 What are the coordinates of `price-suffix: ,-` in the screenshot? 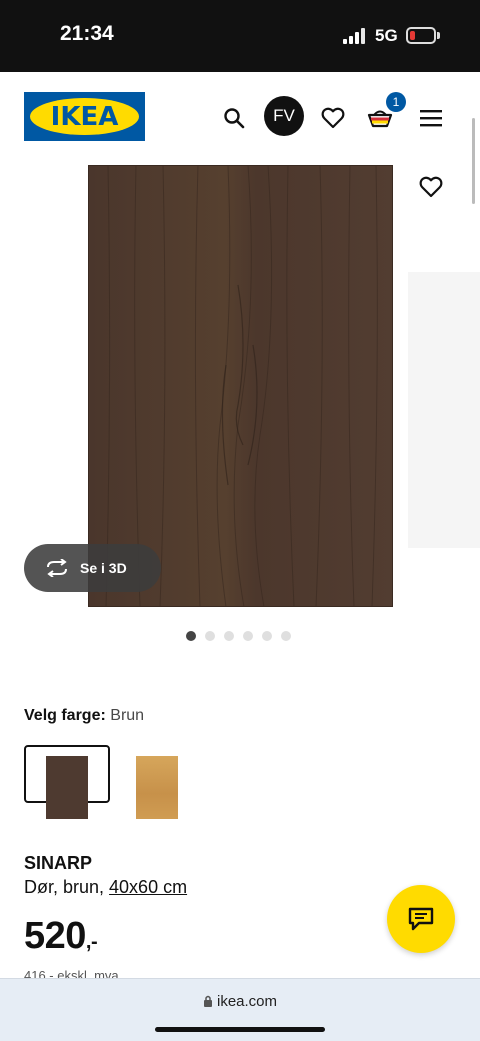 It's located at (91, 942).